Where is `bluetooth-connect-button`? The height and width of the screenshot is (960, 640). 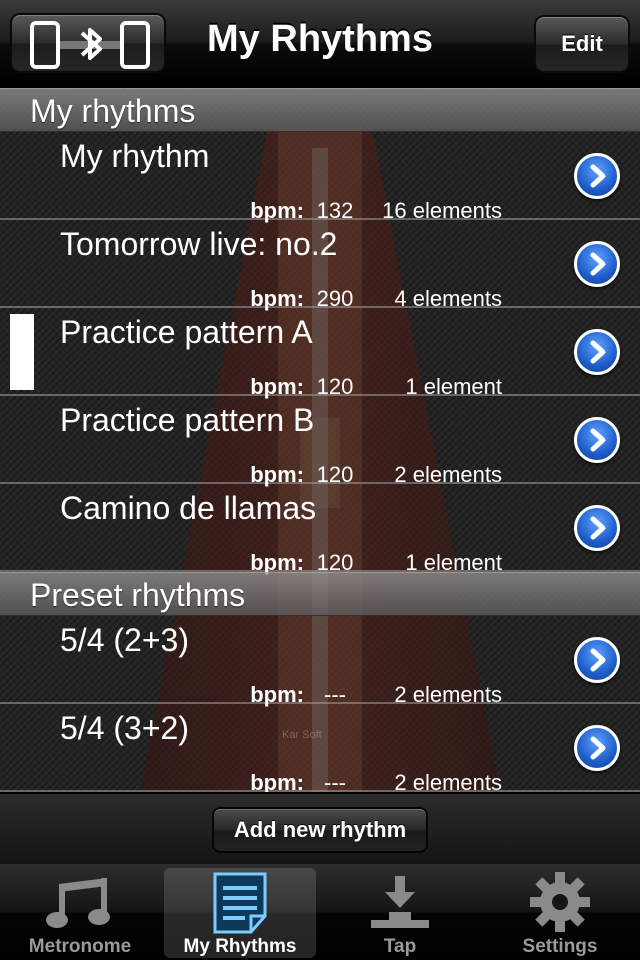 bluetooth-connect-button is located at coordinates (88, 43).